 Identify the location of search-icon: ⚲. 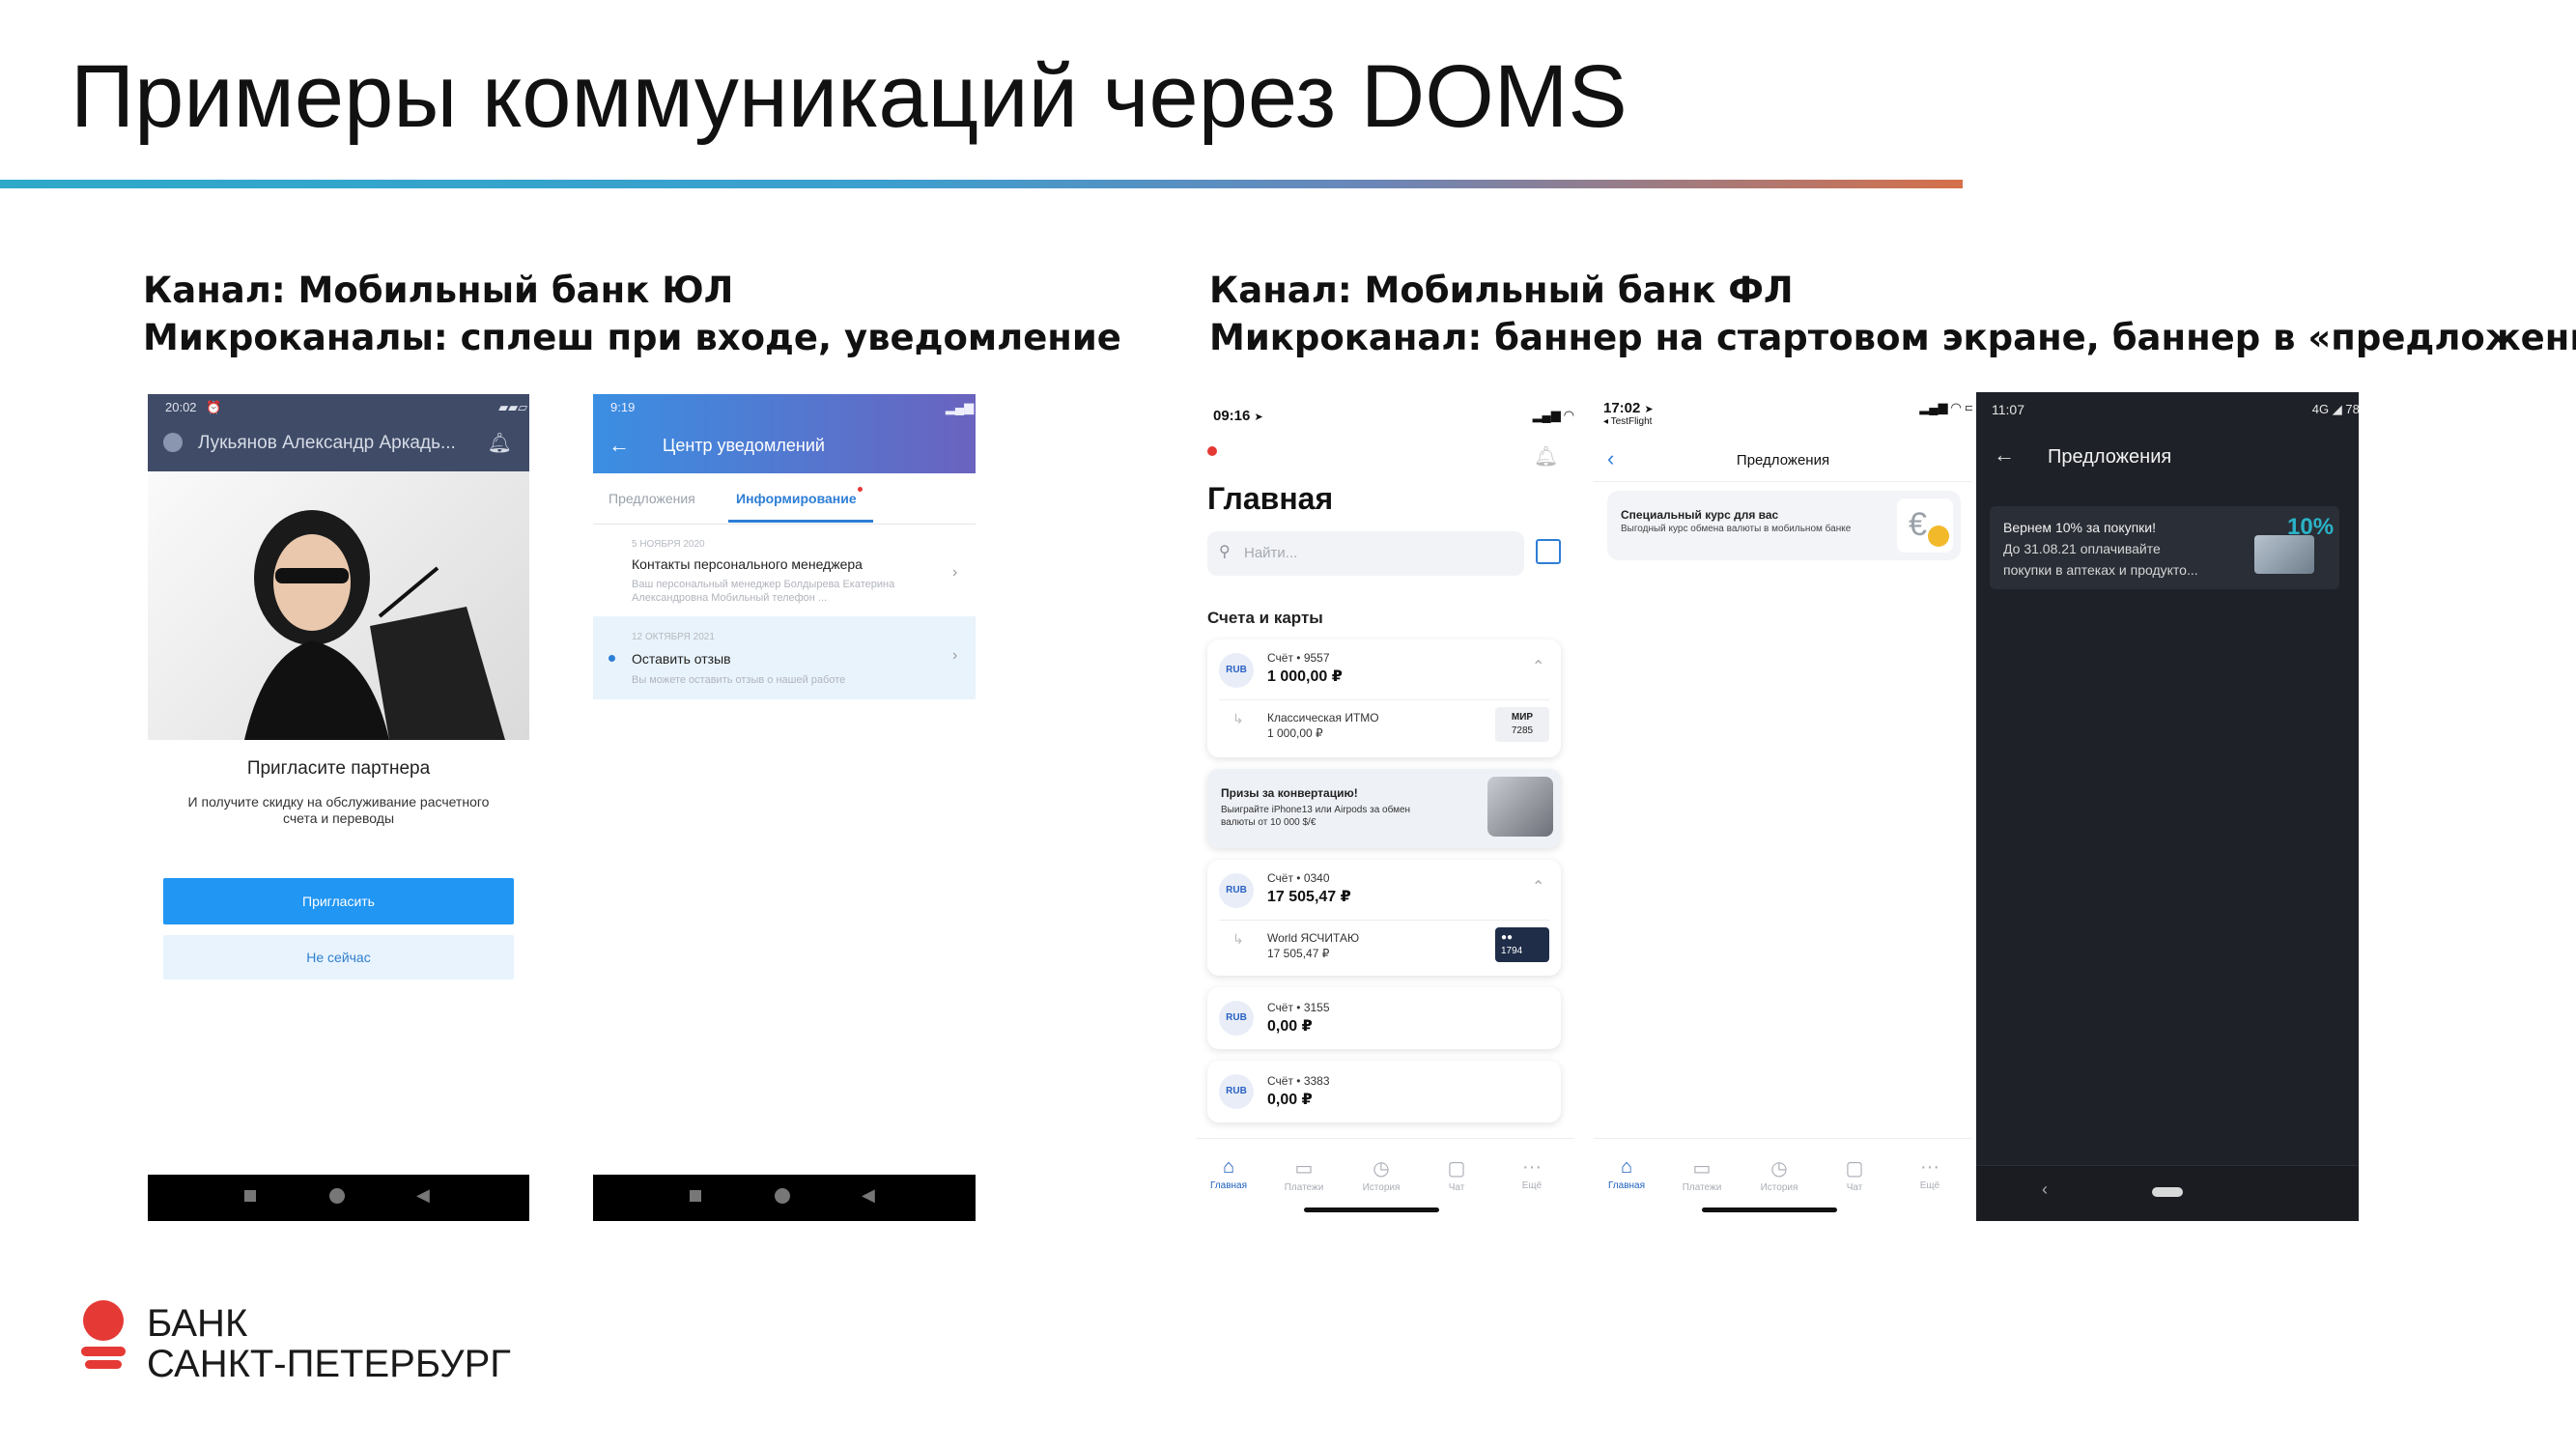
(1225, 552).